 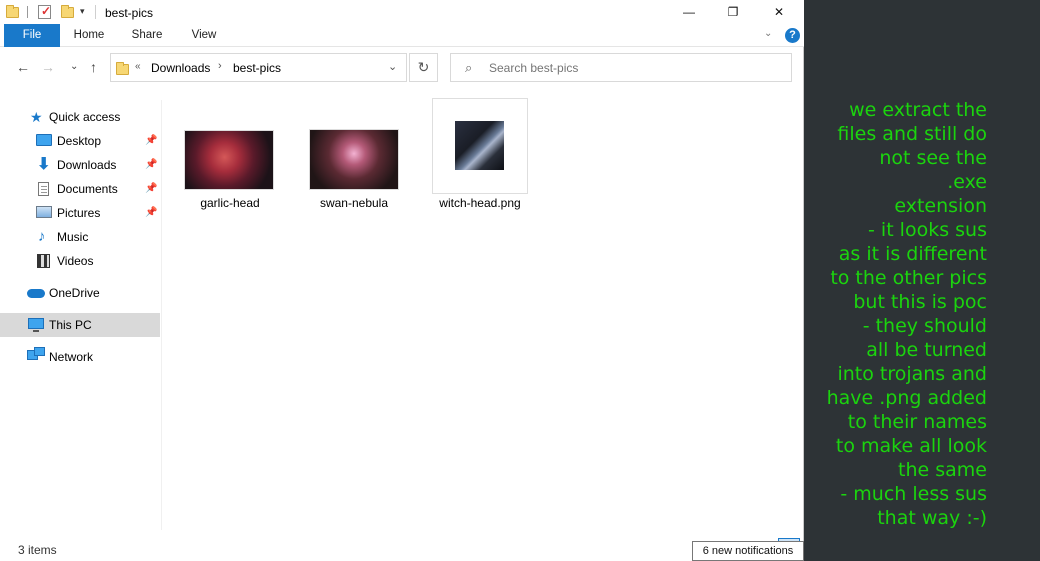 What do you see at coordinates (932, 518) in the screenshot?
I see `note-line: that way :-)` at bounding box center [932, 518].